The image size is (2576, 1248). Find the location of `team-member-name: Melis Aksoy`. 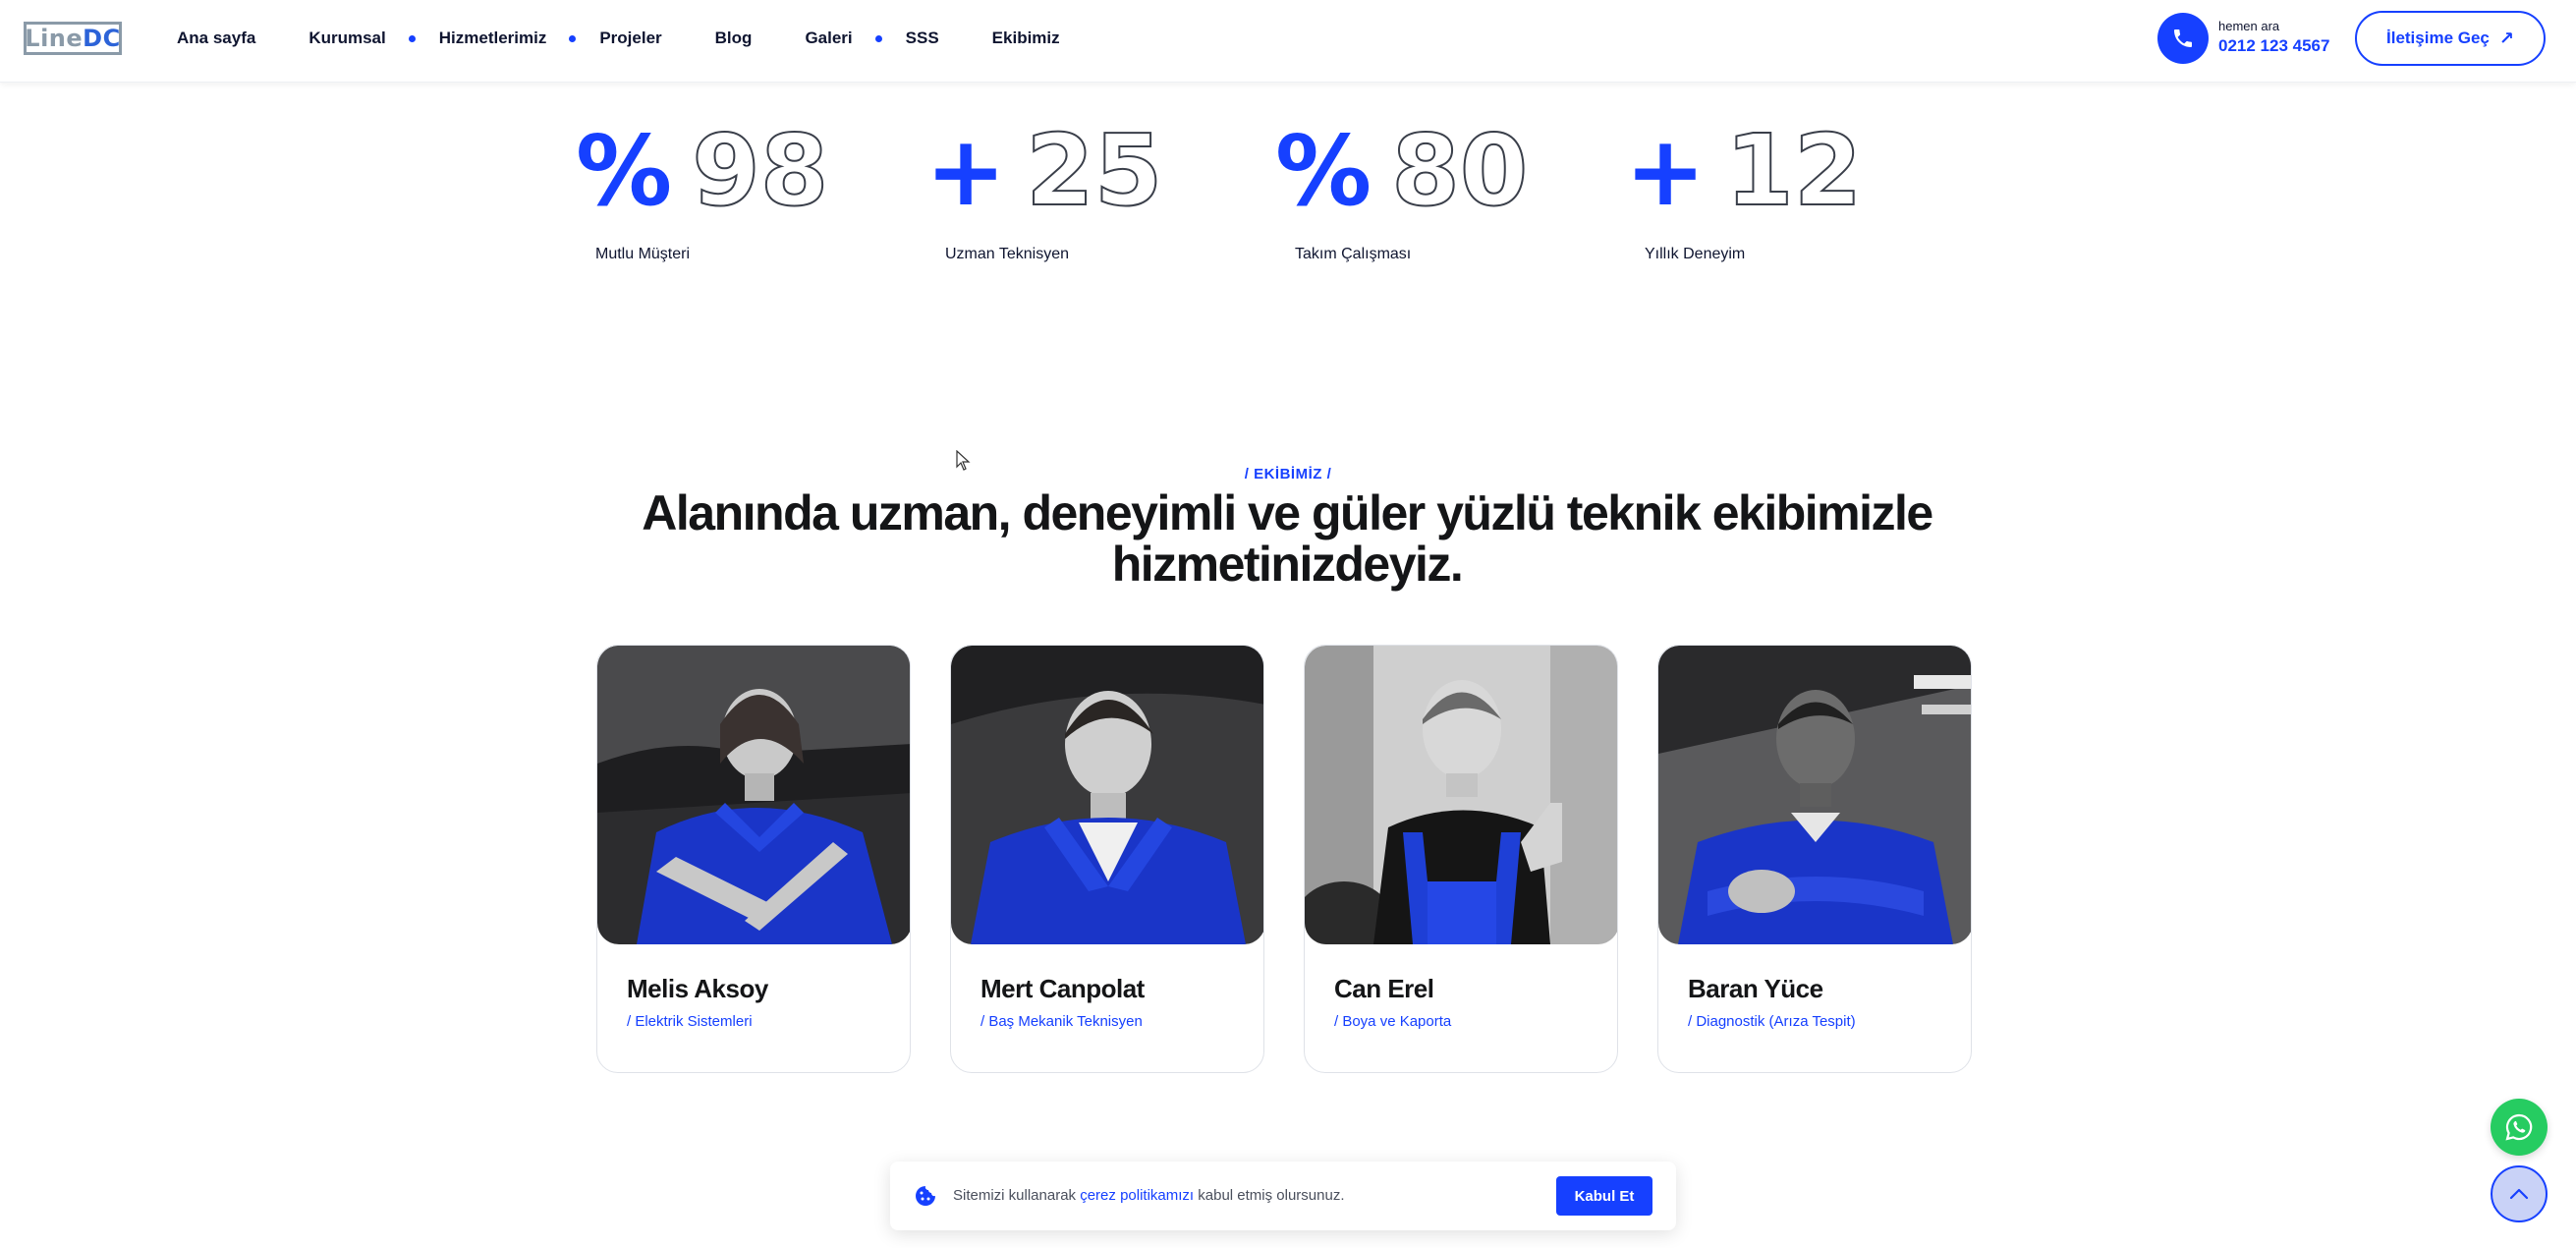

team-member-name: Melis Aksoy is located at coordinates (697, 988).